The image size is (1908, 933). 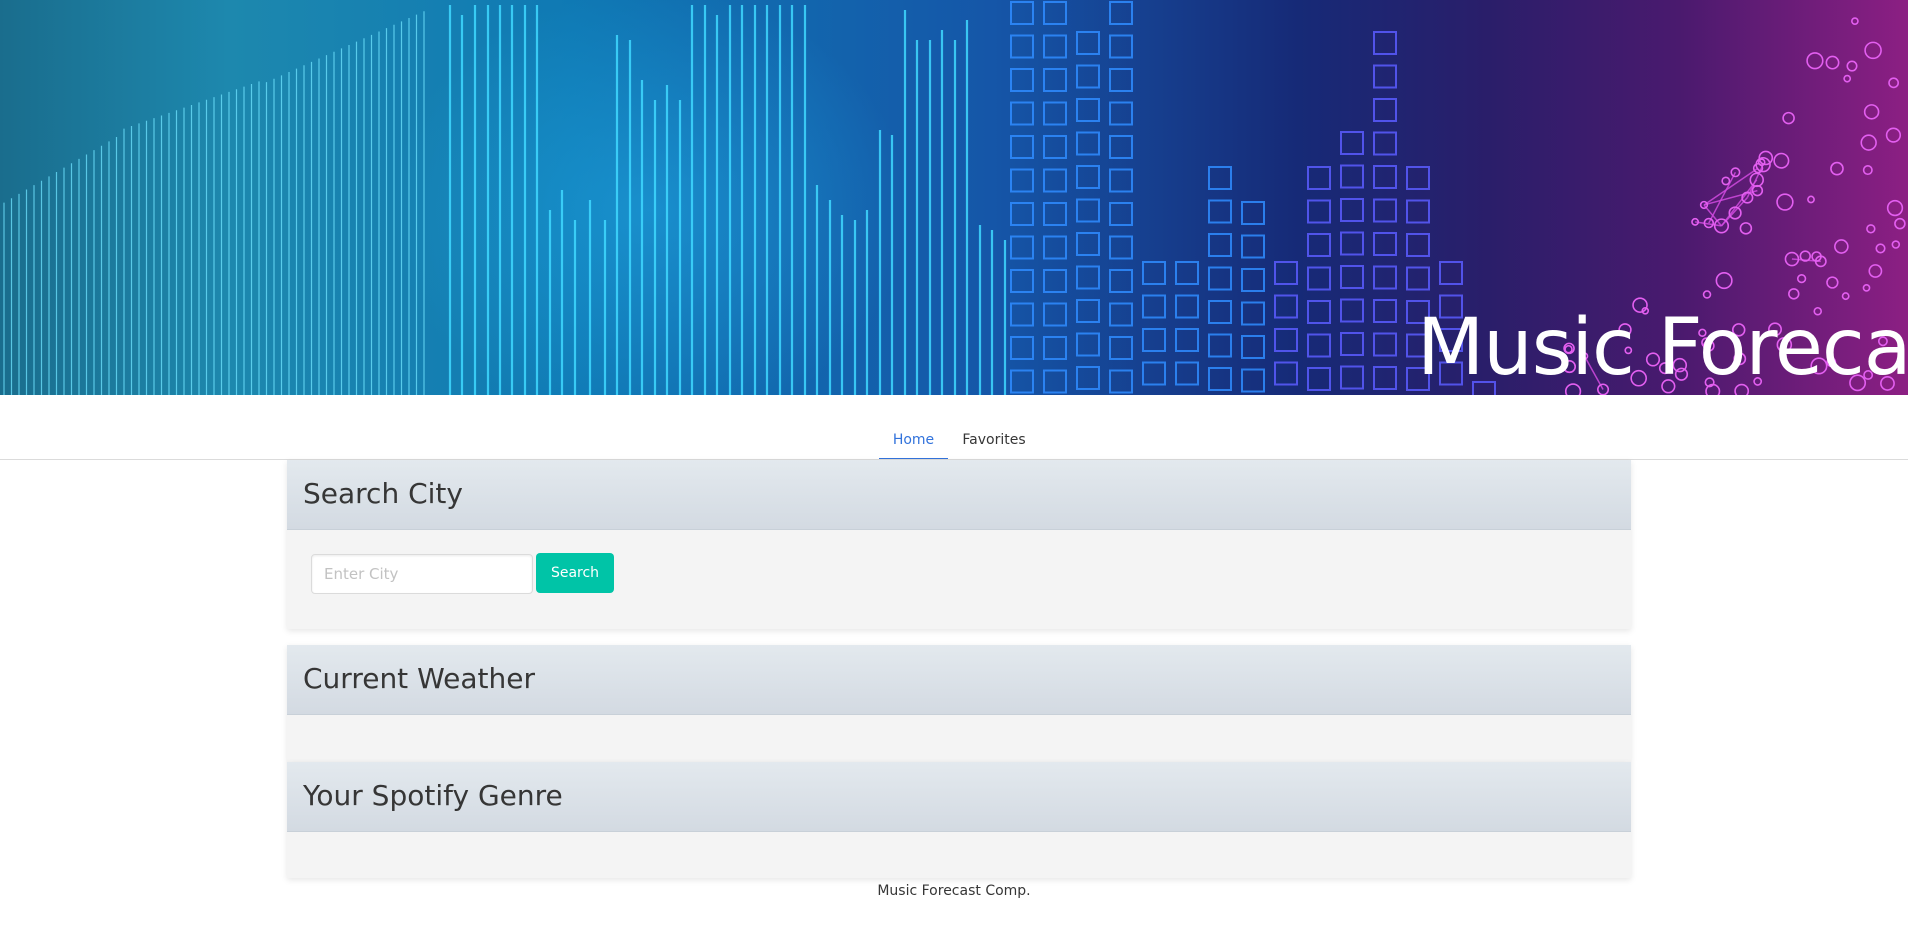 I want to click on hero-title: Music Forecast, so click(x=1662, y=348).